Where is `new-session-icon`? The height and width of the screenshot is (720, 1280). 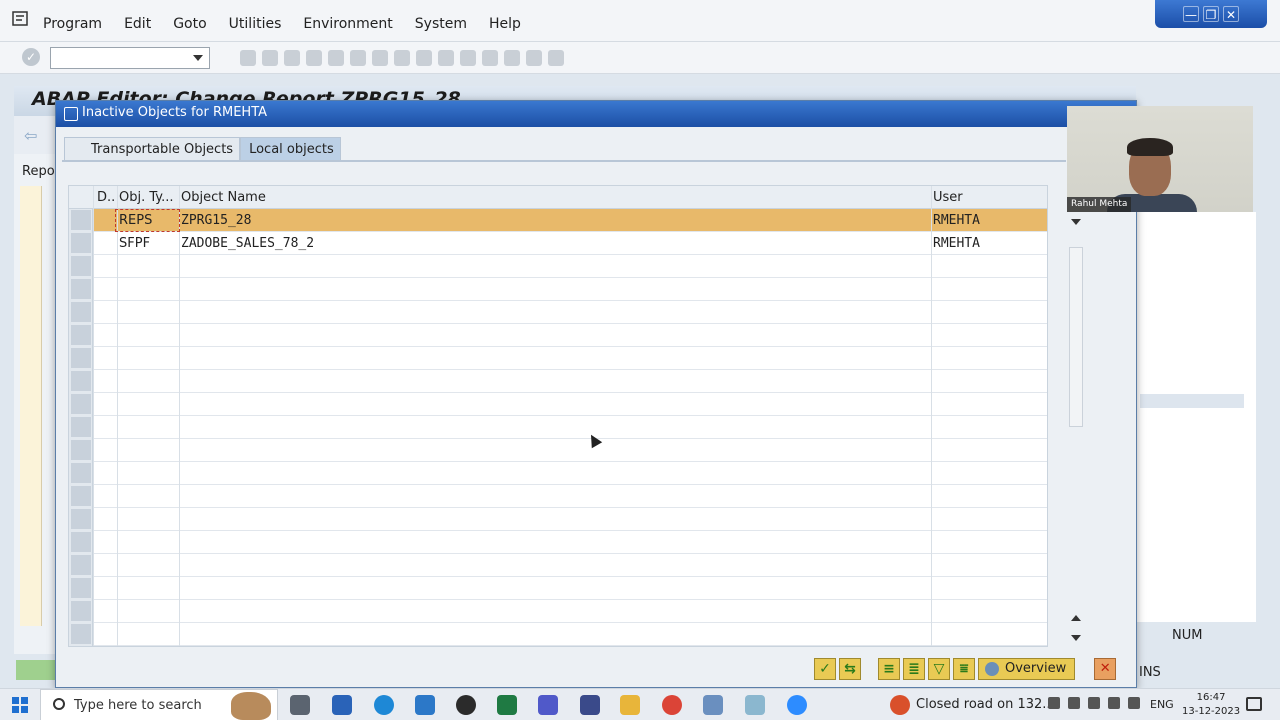 new-session-icon is located at coordinates (490, 58).